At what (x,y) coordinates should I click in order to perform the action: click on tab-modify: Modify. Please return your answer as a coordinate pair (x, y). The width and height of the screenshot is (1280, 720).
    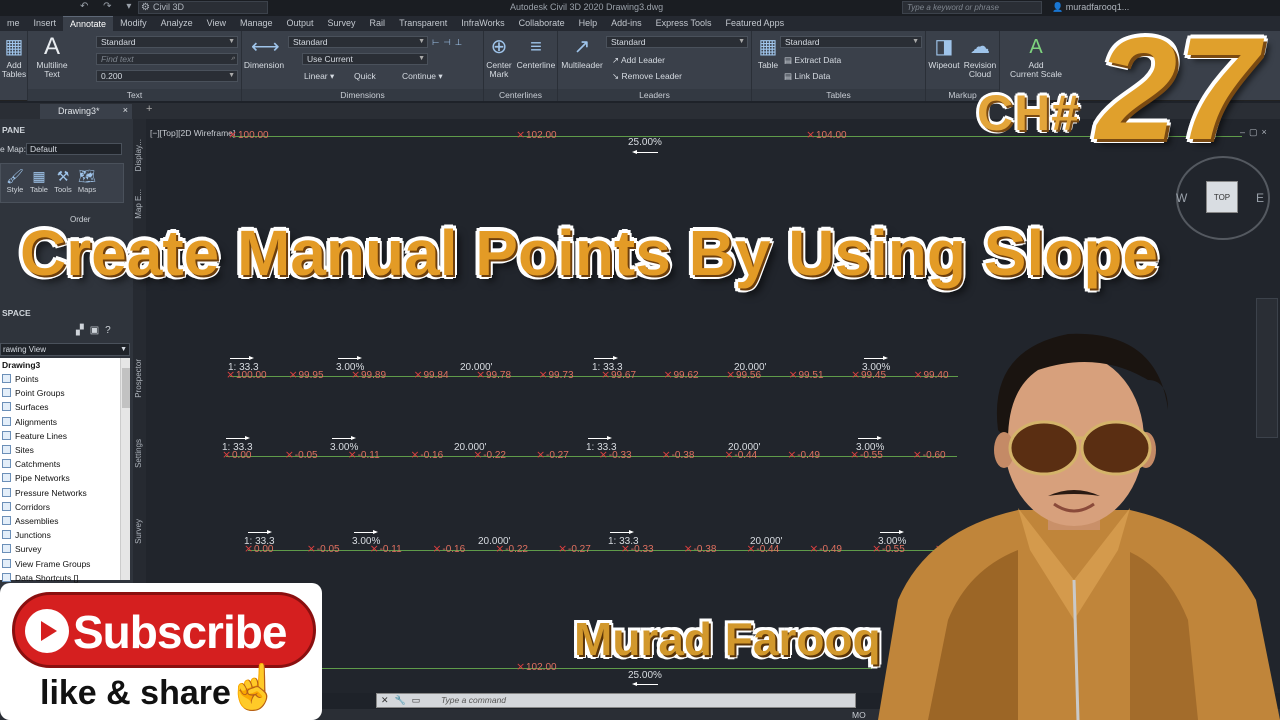
    Looking at the image, I should click on (133, 23).